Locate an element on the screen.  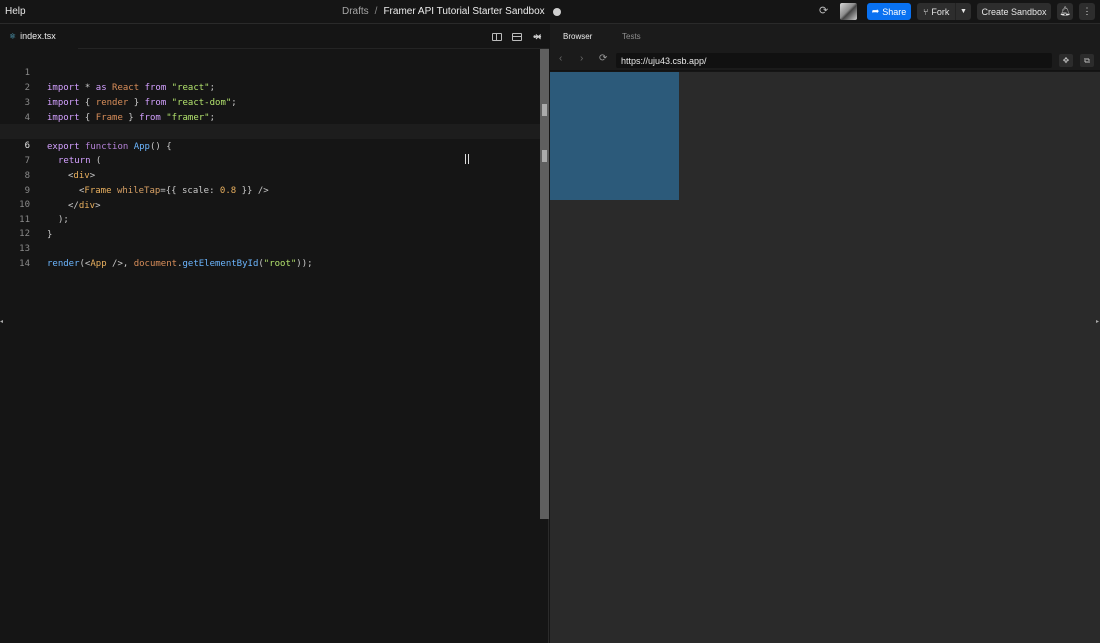
fork-label: Fork is located at coordinates (940, 11).